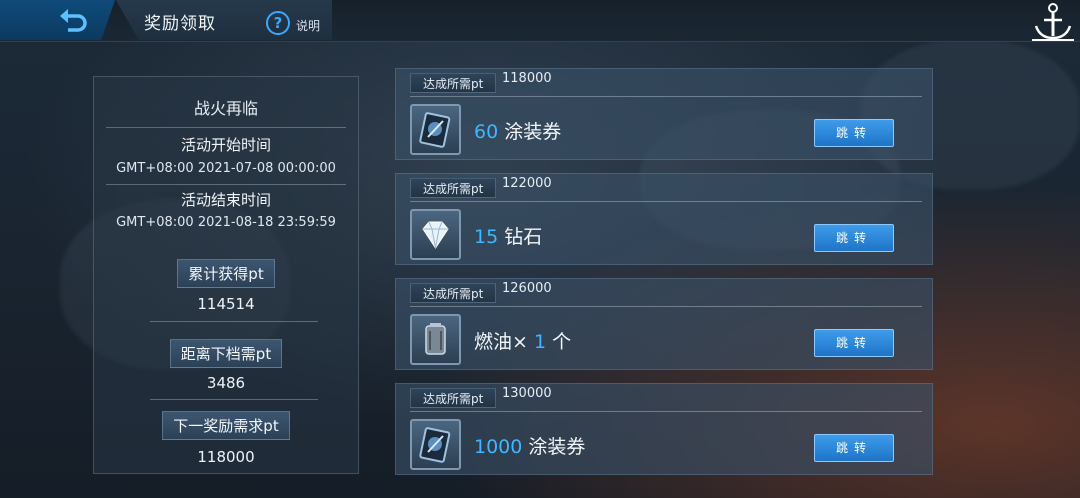  What do you see at coordinates (225, 200) in the screenshot?
I see `end-time-label: 活动结束时间` at bounding box center [225, 200].